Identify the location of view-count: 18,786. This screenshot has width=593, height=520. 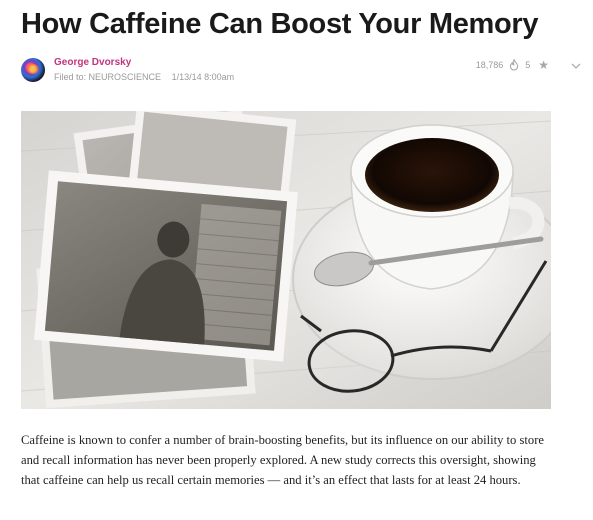
(489, 65).